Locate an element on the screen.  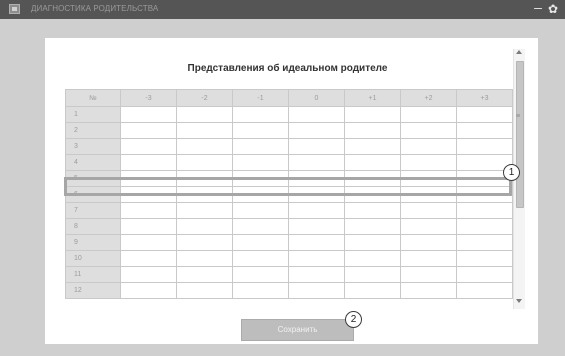
header-col: +3 is located at coordinates (484, 98).